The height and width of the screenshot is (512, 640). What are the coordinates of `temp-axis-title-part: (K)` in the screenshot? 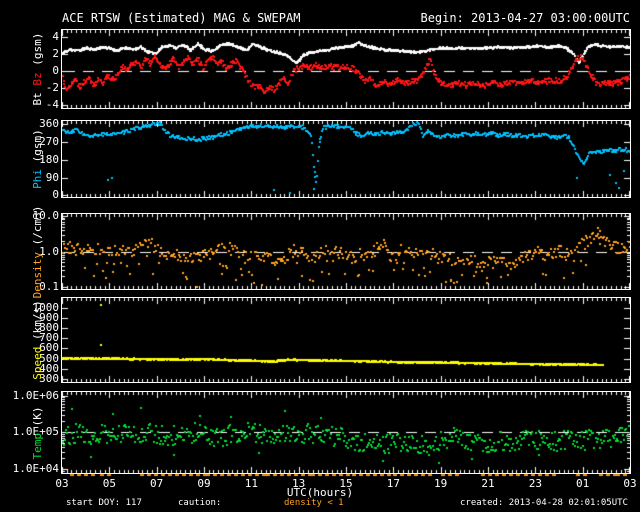 It's located at (37, 419).